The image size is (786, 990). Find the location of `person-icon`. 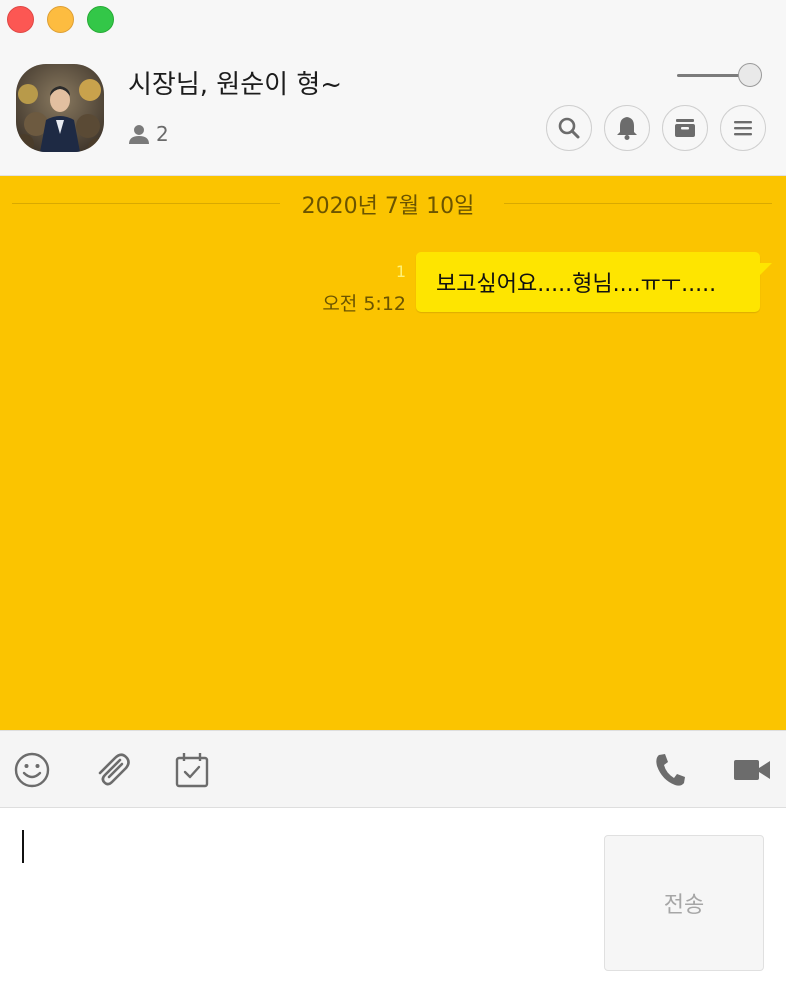

person-icon is located at coordinates (139, 134).